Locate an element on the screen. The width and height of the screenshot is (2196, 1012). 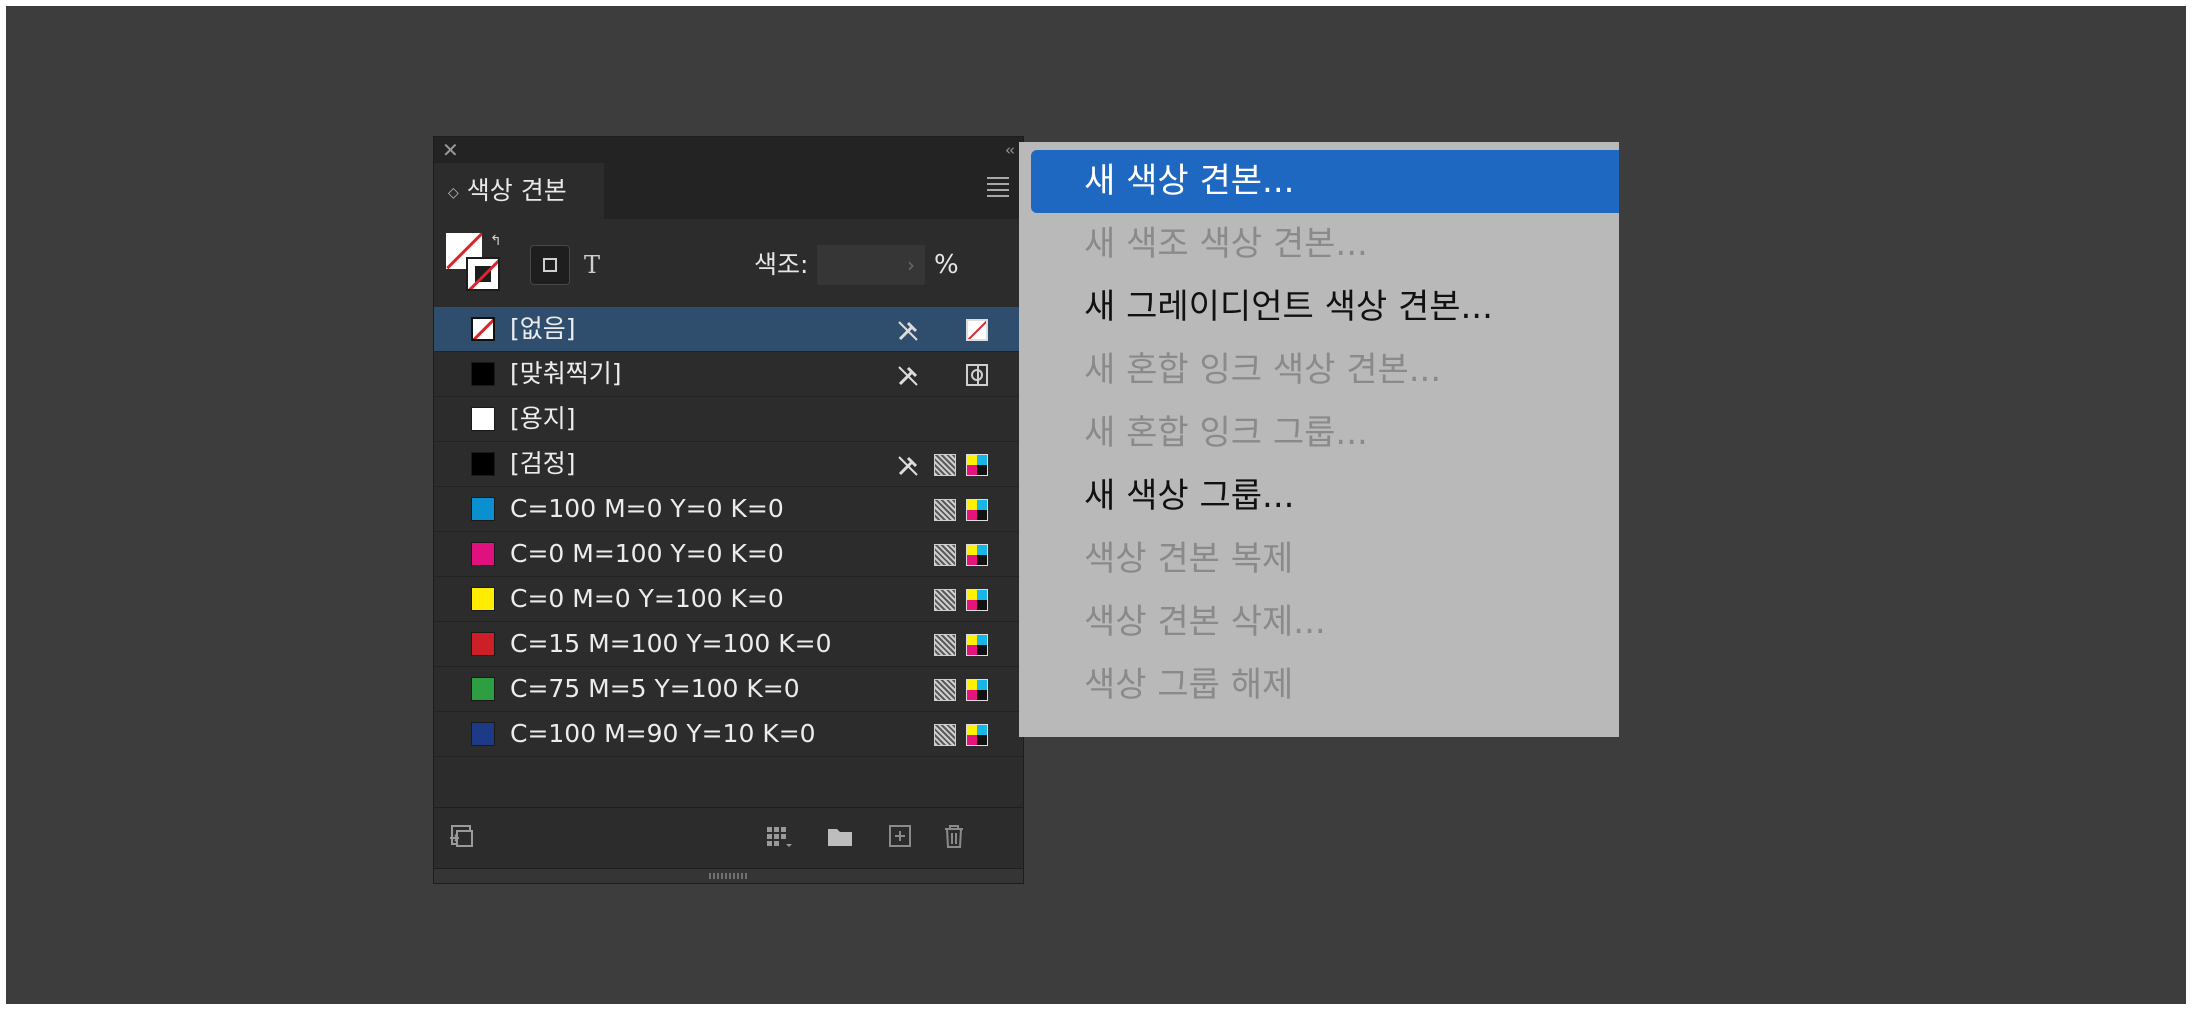
swatch-row: C=75 M=5 Y=100 K=0 is located at coordinates (728, 689).